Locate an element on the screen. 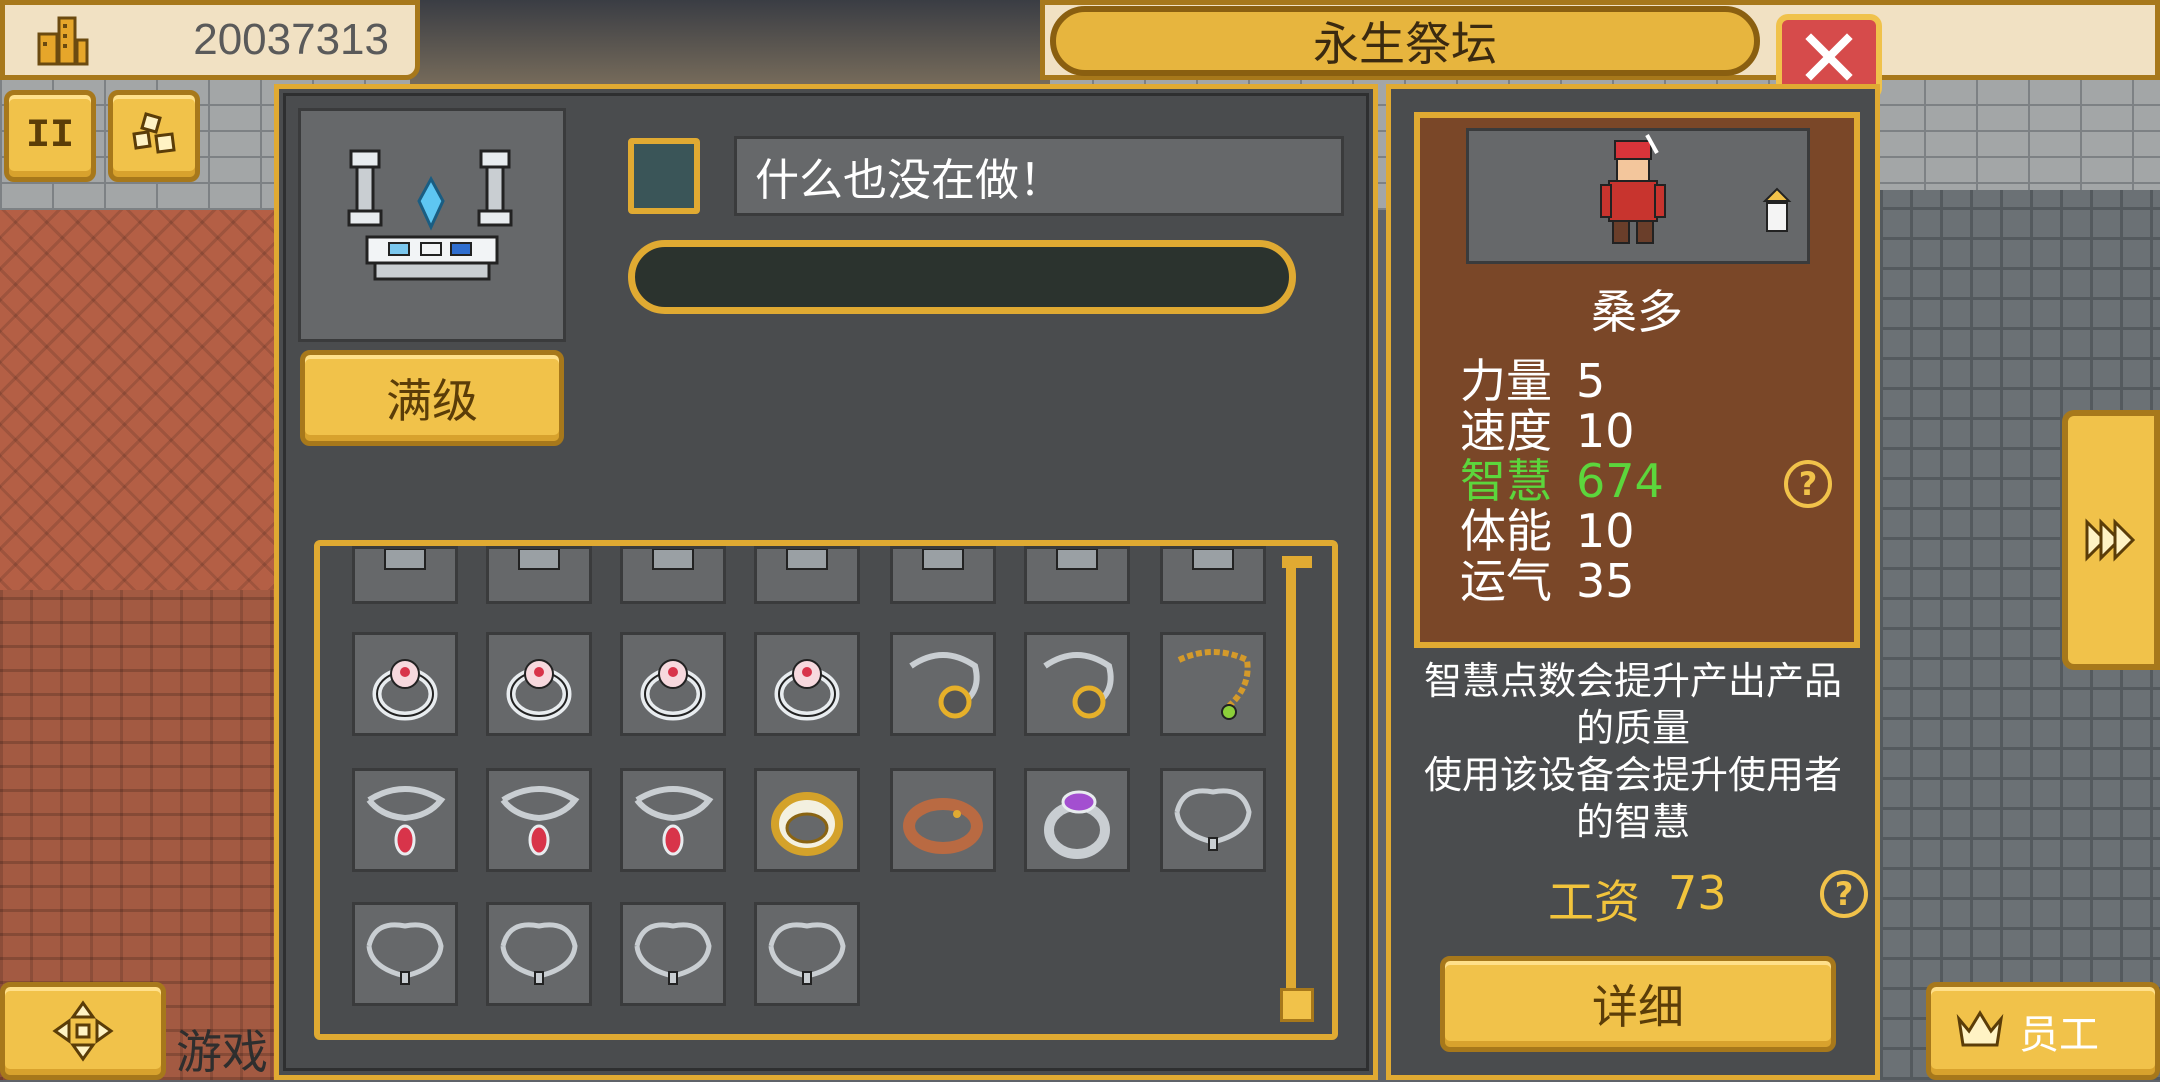 The width and height of the screenshot is (2160, 1082). detail-button: 详细 is located at coordinates (1638, 1004).